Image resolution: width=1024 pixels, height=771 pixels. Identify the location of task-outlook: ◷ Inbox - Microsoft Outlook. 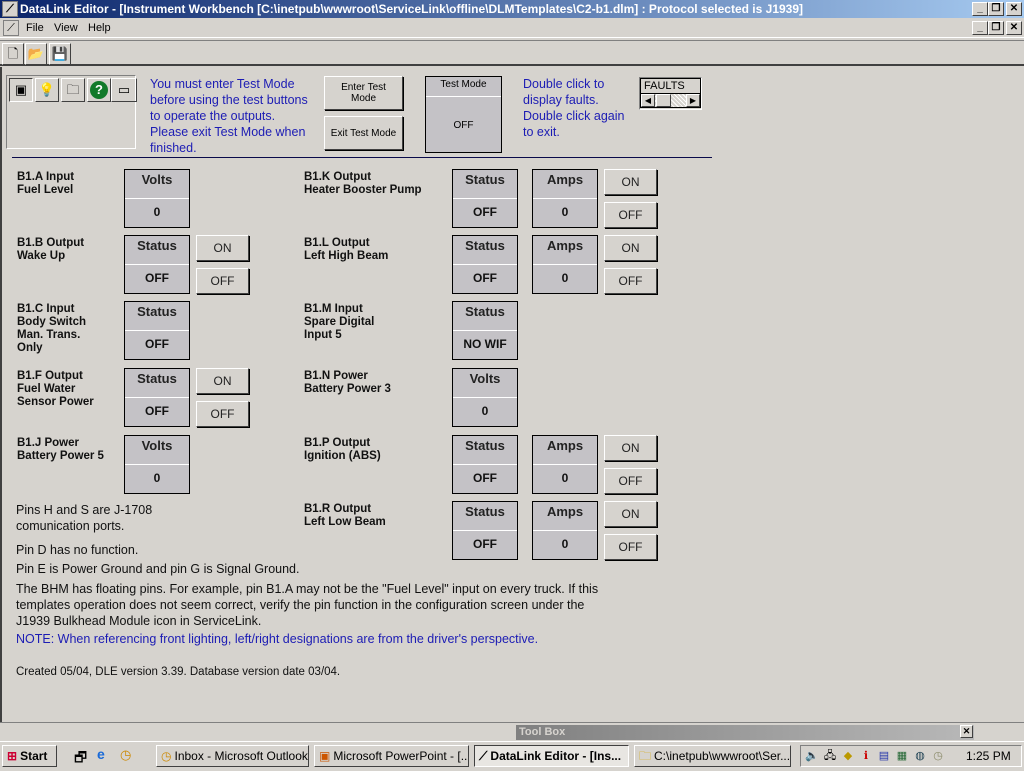
(232, 756).